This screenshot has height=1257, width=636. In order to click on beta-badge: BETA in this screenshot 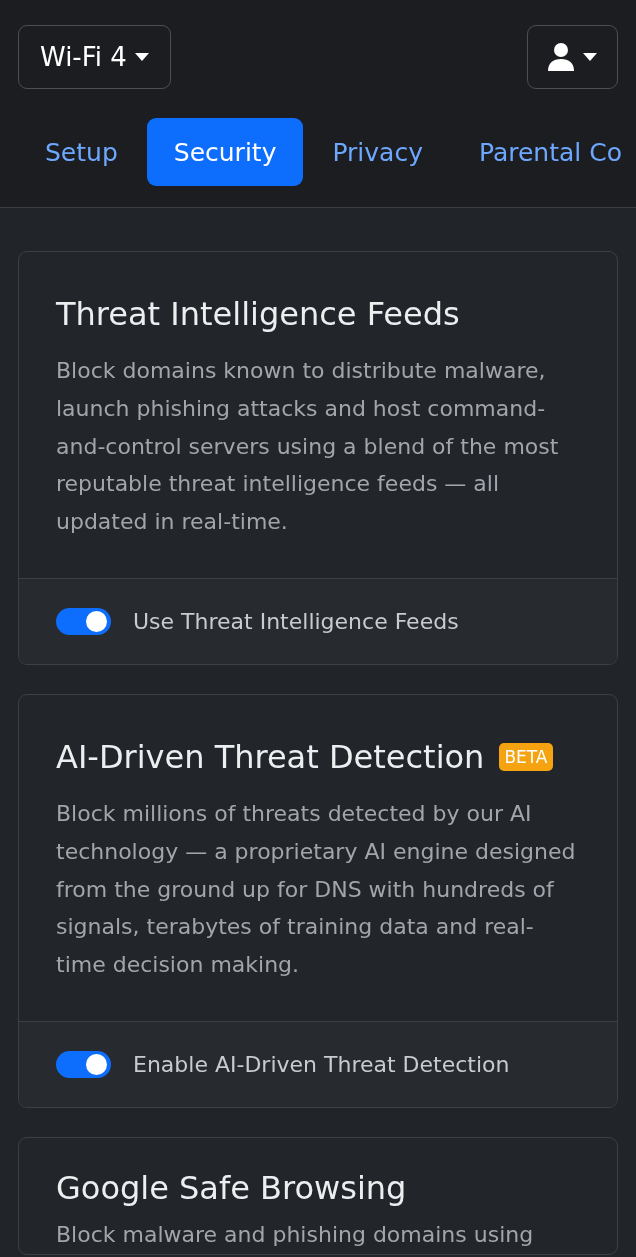, I will do `click(526, 757)`.